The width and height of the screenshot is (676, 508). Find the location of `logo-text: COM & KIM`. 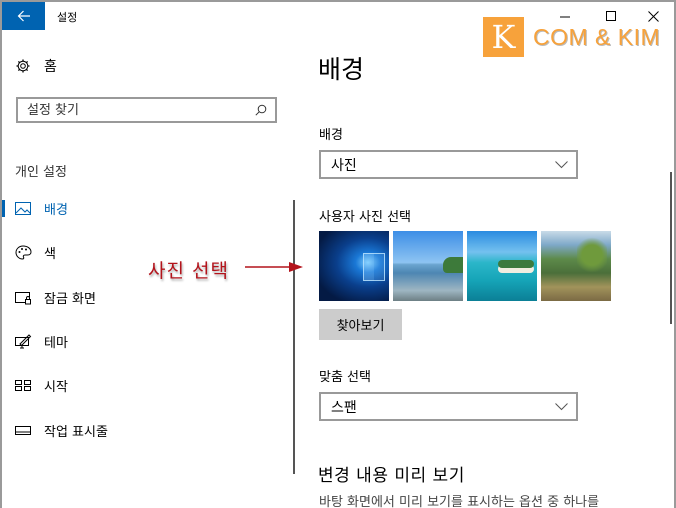

logo-text: COM & KIM is located at coordinates (597, 36).